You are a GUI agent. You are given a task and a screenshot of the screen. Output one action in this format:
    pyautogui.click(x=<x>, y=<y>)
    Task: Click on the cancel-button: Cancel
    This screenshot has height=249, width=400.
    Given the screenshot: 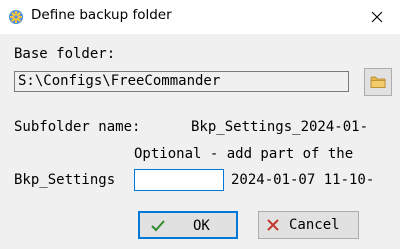 What is the action you would take?
    pyautogui.click(x=308, y=225)
    